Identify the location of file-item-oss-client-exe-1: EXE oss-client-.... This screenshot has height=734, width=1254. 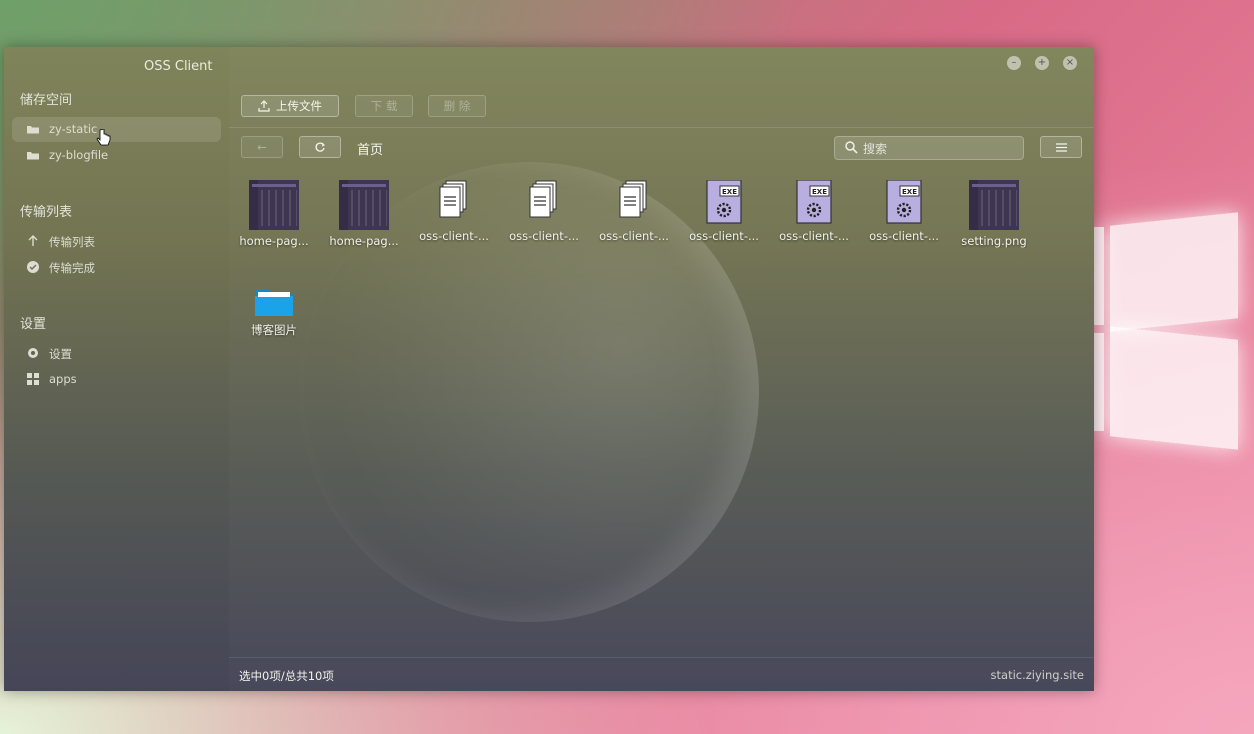
(724, 220).